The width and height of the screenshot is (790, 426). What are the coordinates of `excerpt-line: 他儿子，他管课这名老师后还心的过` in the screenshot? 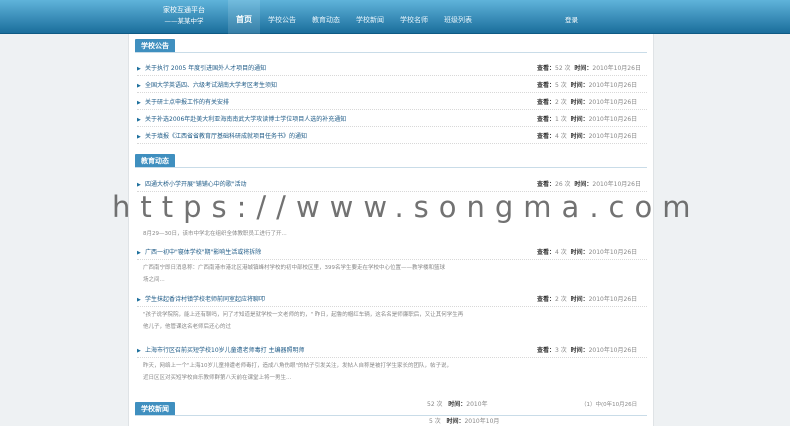 It's located at (187, 327).